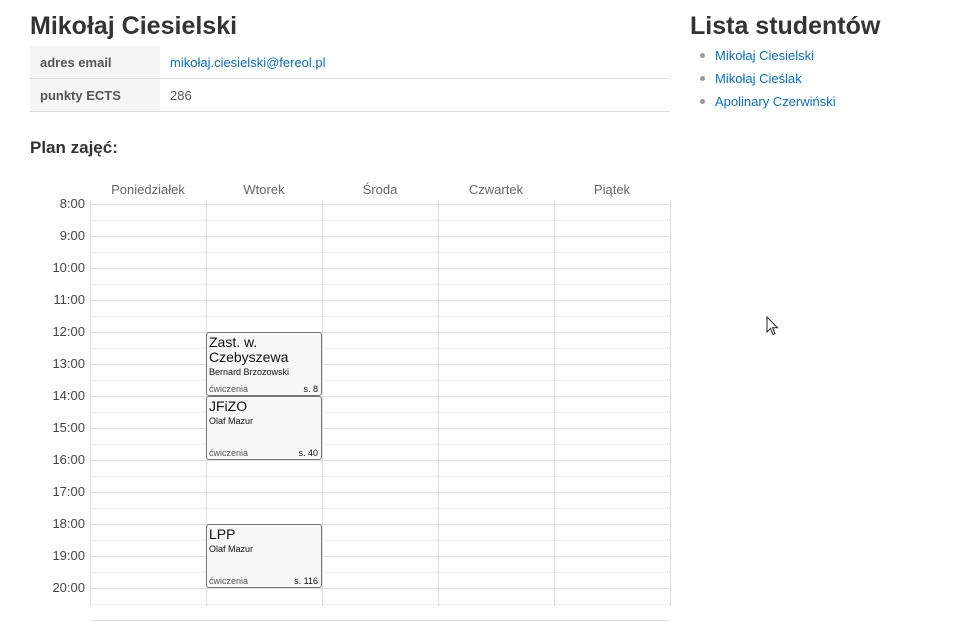 Image resolution: width=959 pixels, height=621 pixels. Describe the element at coordinates (264, 189) in the screenshot. I see `day-header: Wtorek` at that location.